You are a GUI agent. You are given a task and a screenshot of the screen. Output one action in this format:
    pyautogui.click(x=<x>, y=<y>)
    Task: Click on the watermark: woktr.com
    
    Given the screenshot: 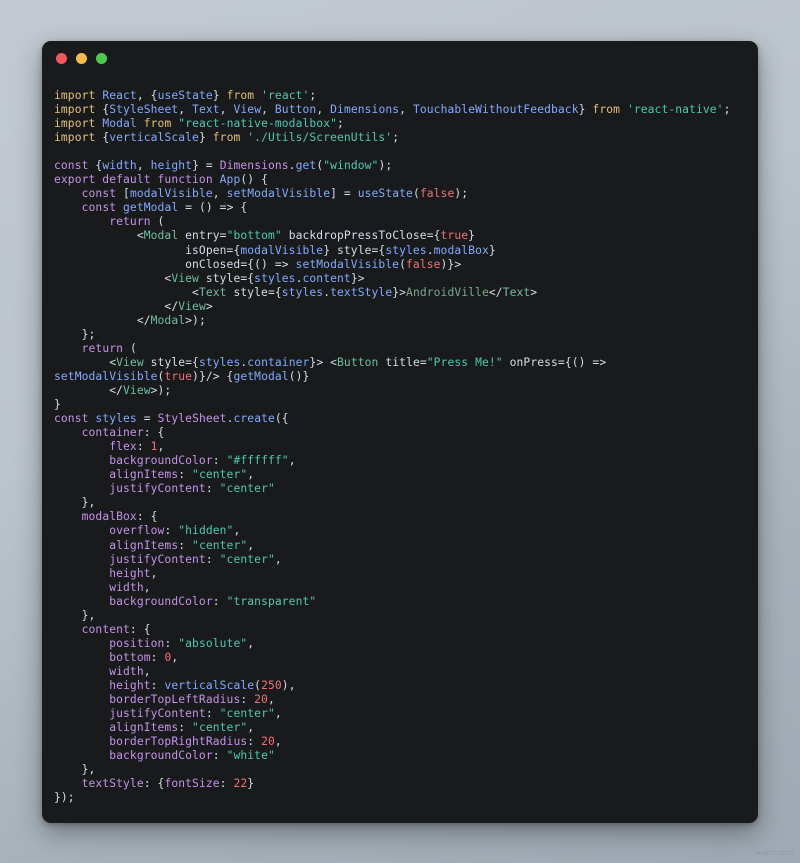 What is the action you would take?
    pyautogui.click(x=774, y=853)
    